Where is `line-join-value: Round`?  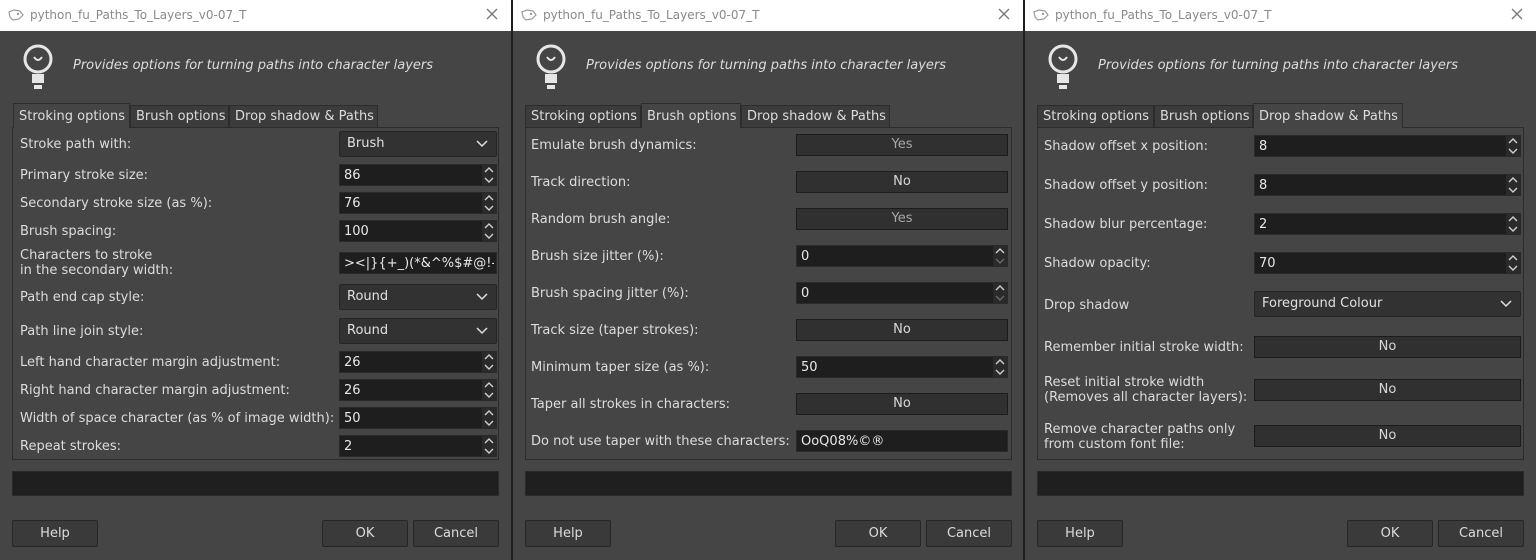 line-join-value: Round is located at coordinates (368, 330).